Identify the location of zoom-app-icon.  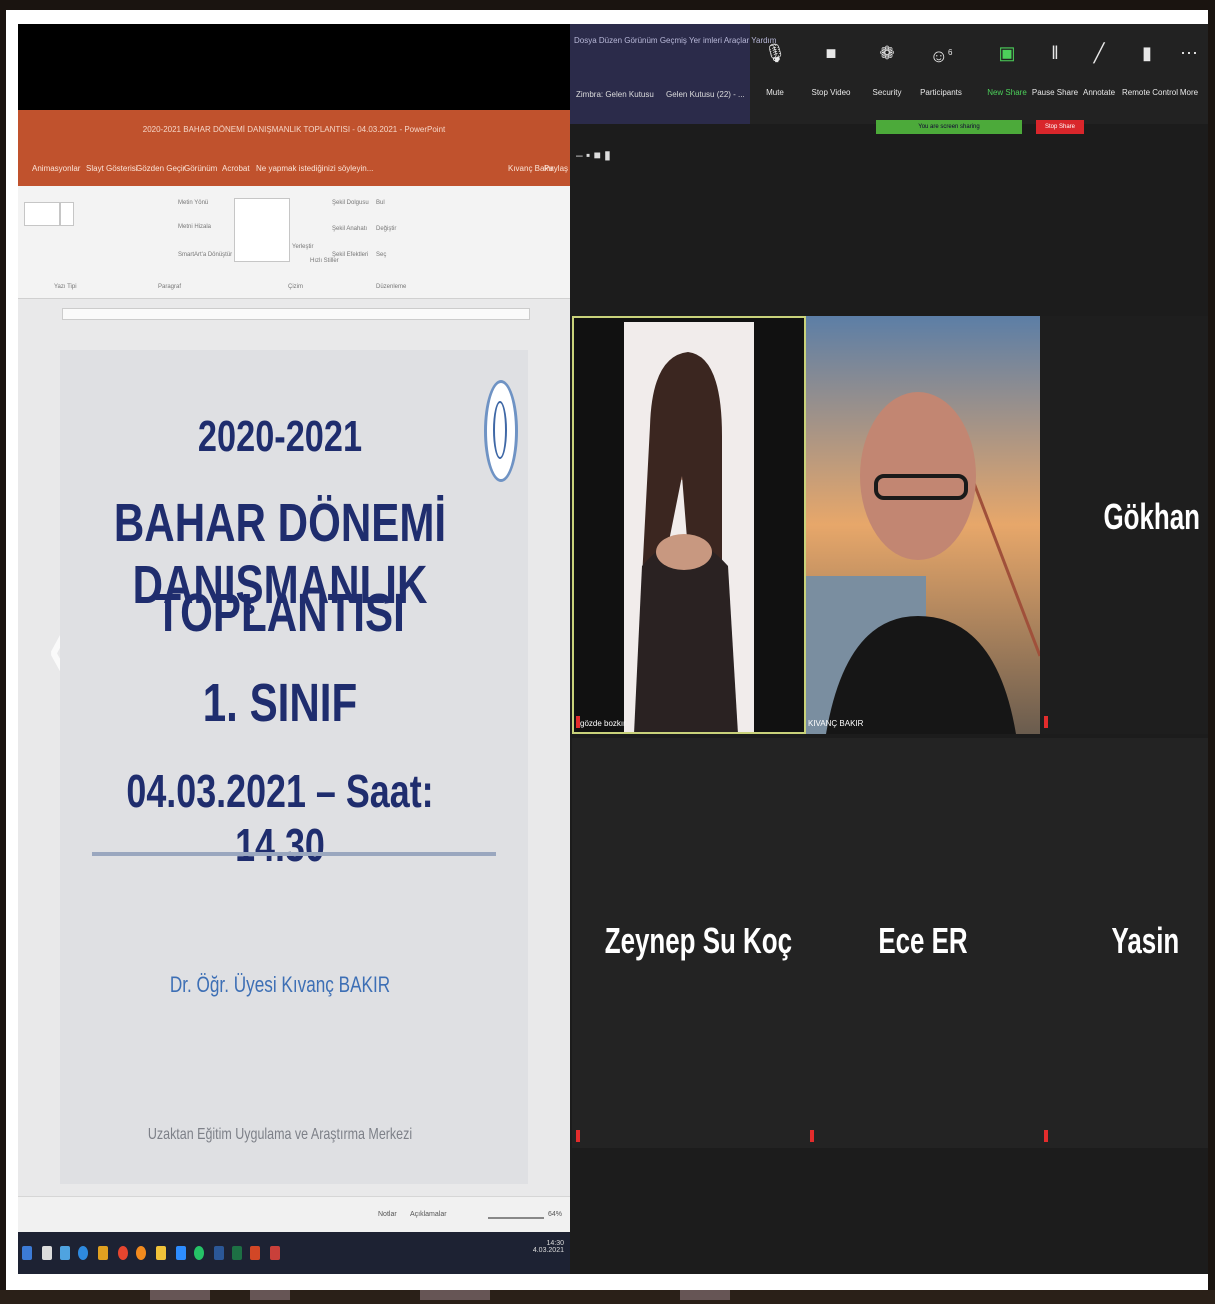
(181, 1253).